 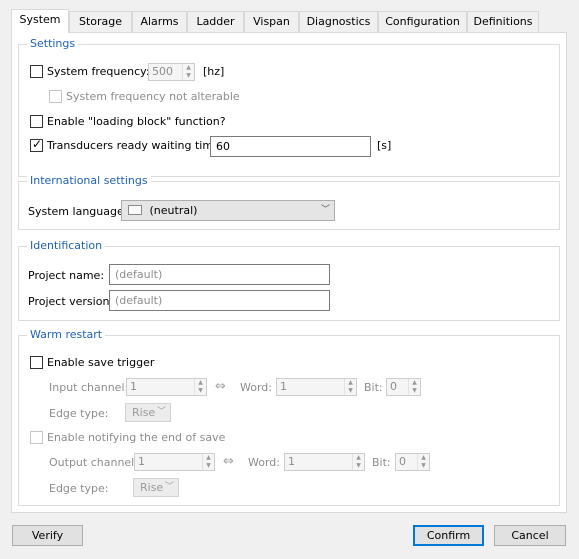 What do you see at coordinates (373, 387) in the screenshot?
I see `input-bit-label: Bit:` at bounding box center [373, 387].